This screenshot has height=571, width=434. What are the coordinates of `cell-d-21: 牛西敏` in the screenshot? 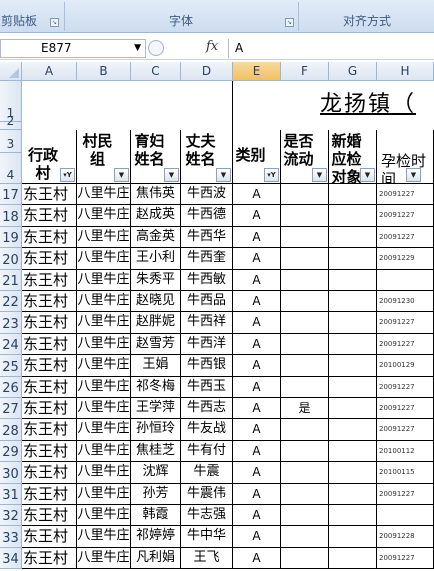 It's located at (207, 280).